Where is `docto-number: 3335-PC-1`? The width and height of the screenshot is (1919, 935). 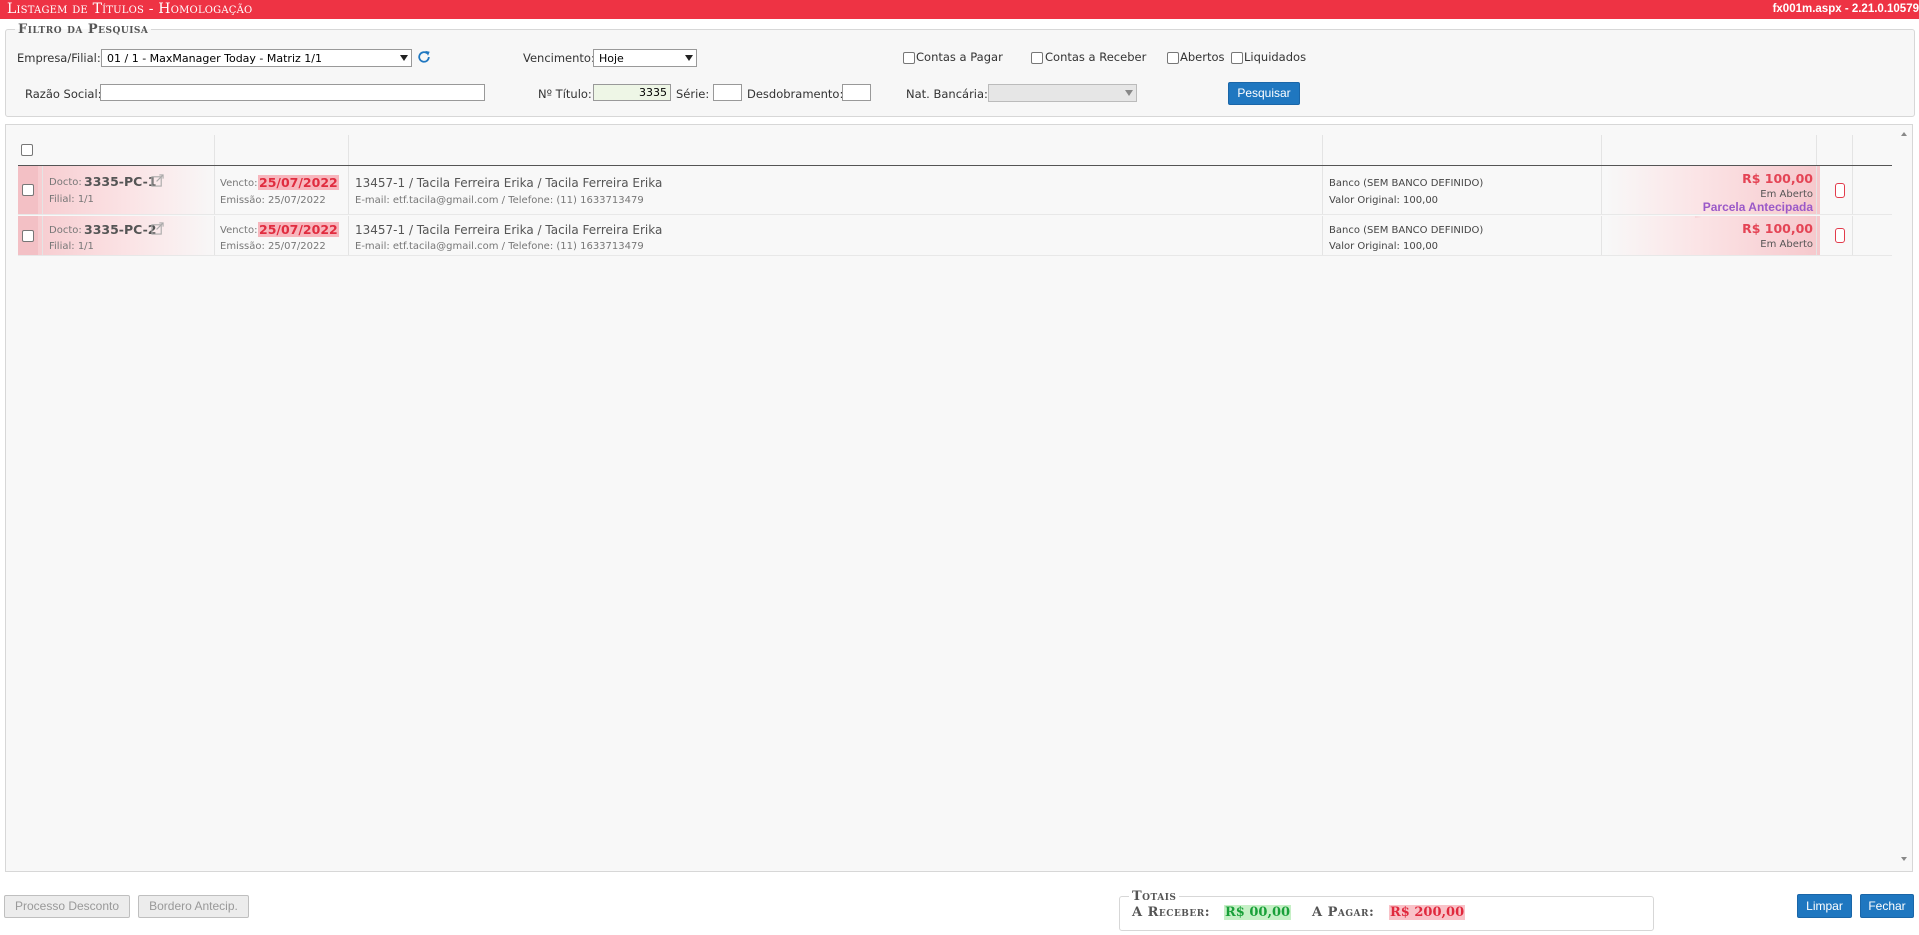
docto-number: 3335-PC-1 is located at coordinates (120, 181).